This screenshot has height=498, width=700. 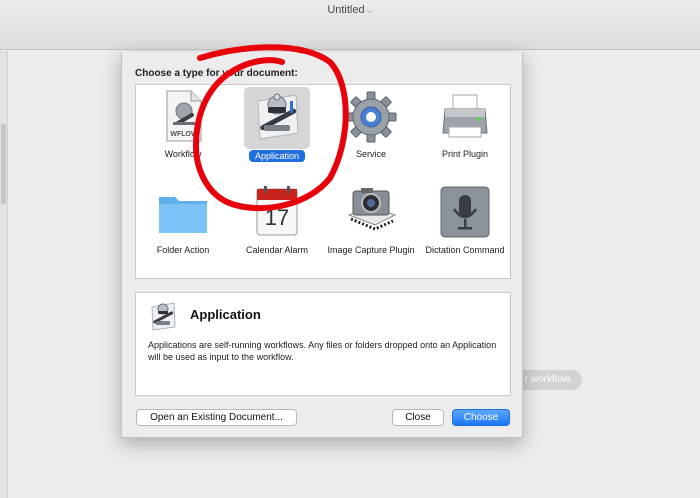 I want to click on type-application: Application, so click(x=277, y=133).